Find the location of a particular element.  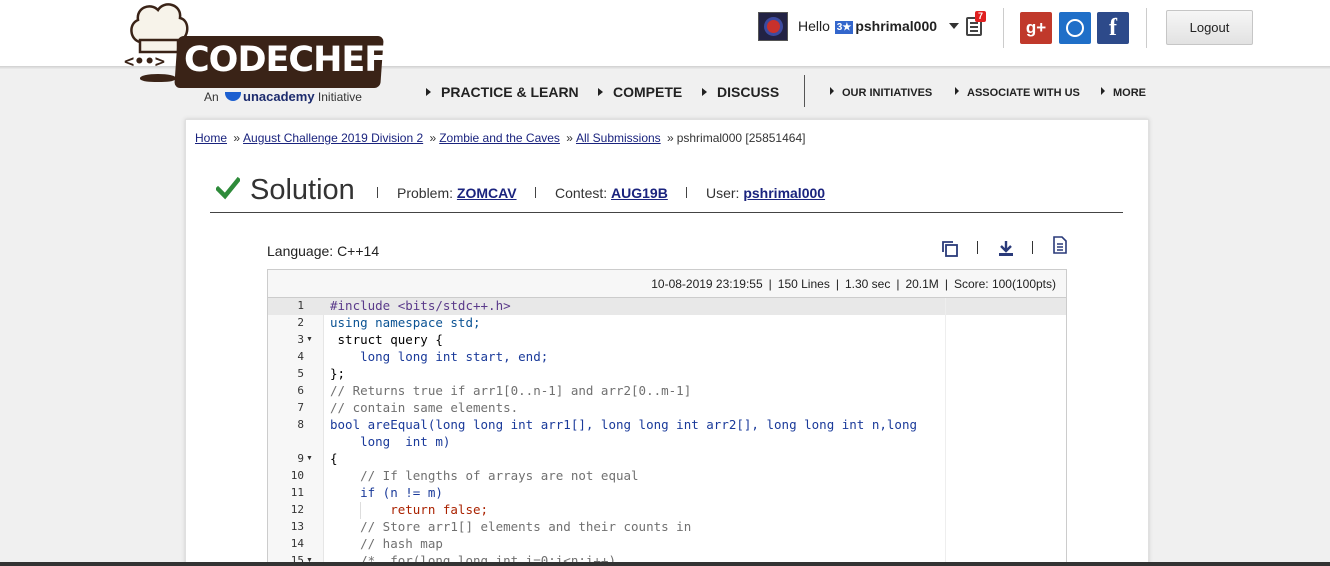

code-line: #include <bits/stdc++.h> is located at coordinates (420, 305).